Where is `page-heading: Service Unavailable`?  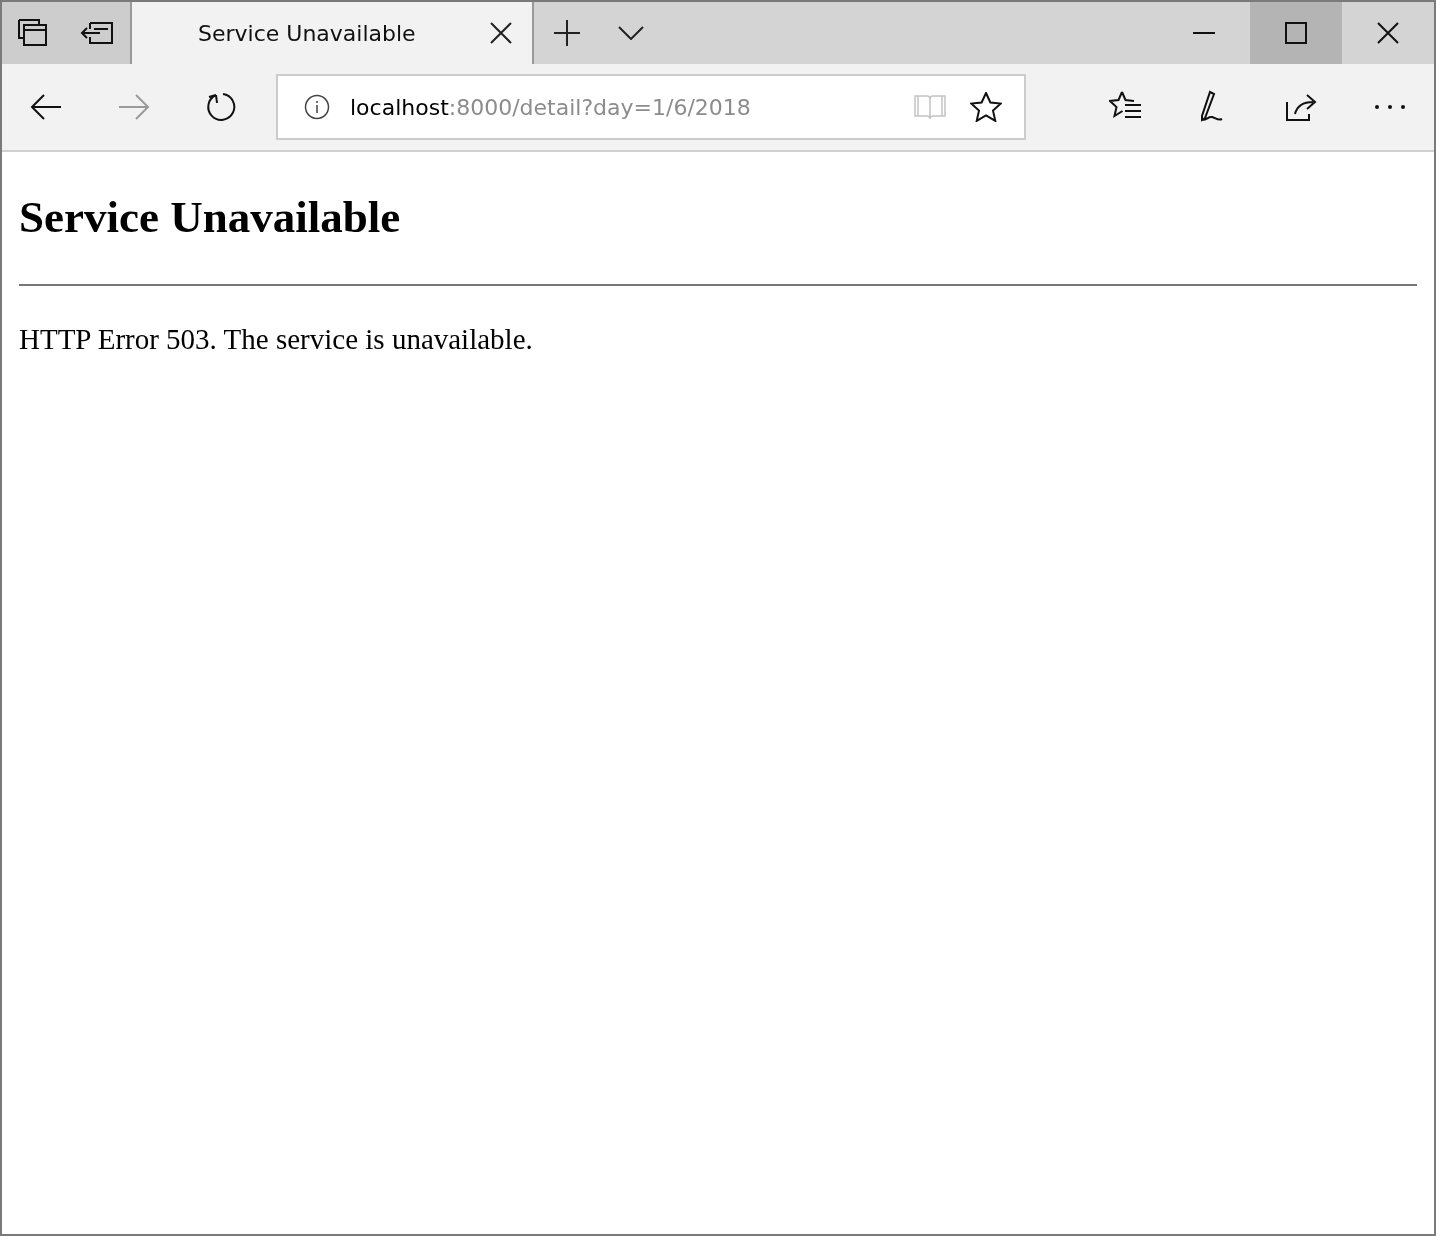
page-heading: Service Unavailable is located at coordinates (210, 217).